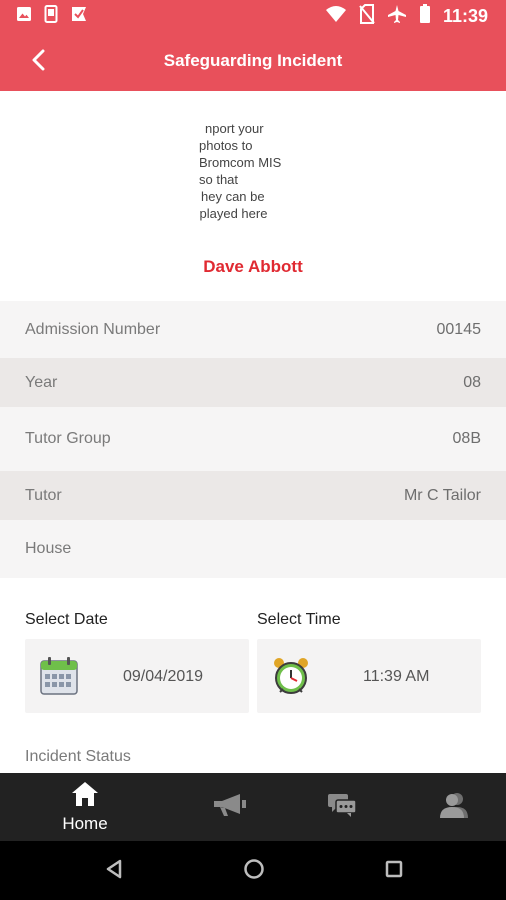 This screenshot has height=900, width=506. I want to click on detail-label: Year, so click(41, 382).